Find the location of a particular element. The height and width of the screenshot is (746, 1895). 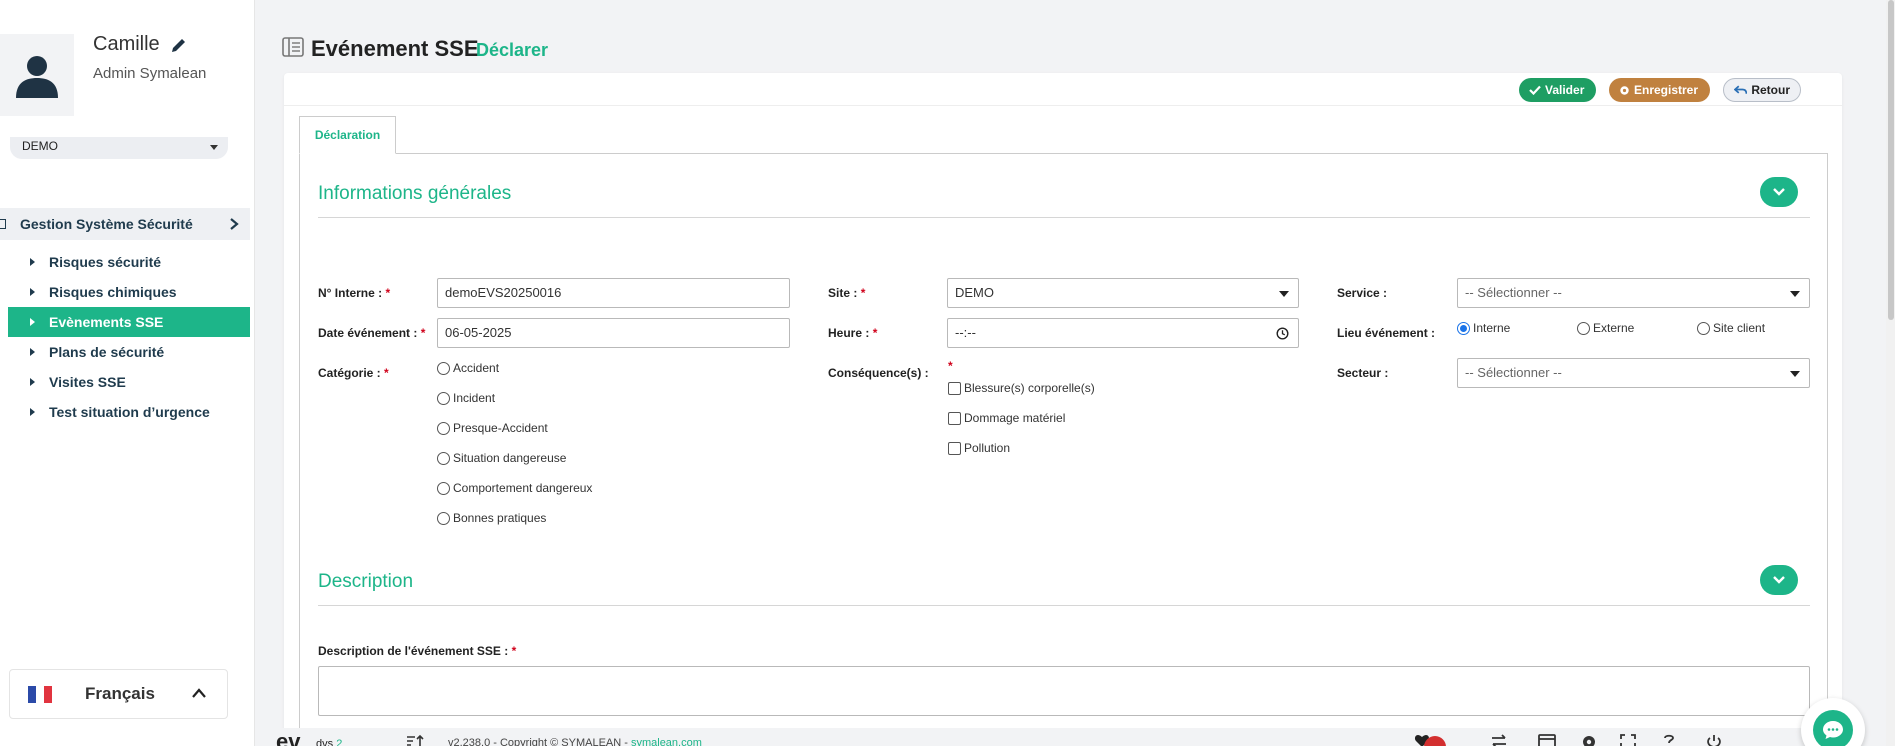

org-select-value: DEMO is located at coordinates (40, 146).